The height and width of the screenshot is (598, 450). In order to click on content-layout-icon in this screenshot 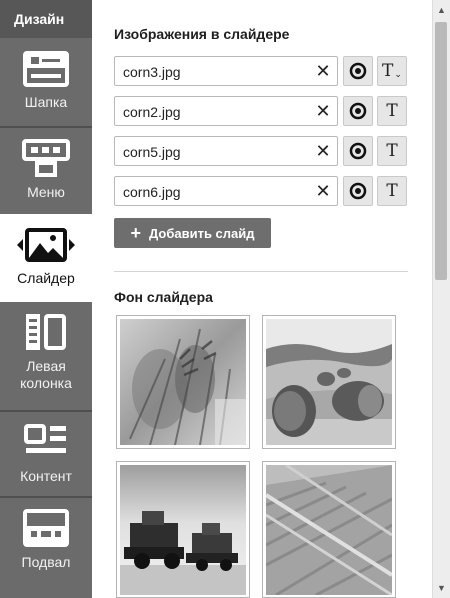, I will do `click(45, 438)`.